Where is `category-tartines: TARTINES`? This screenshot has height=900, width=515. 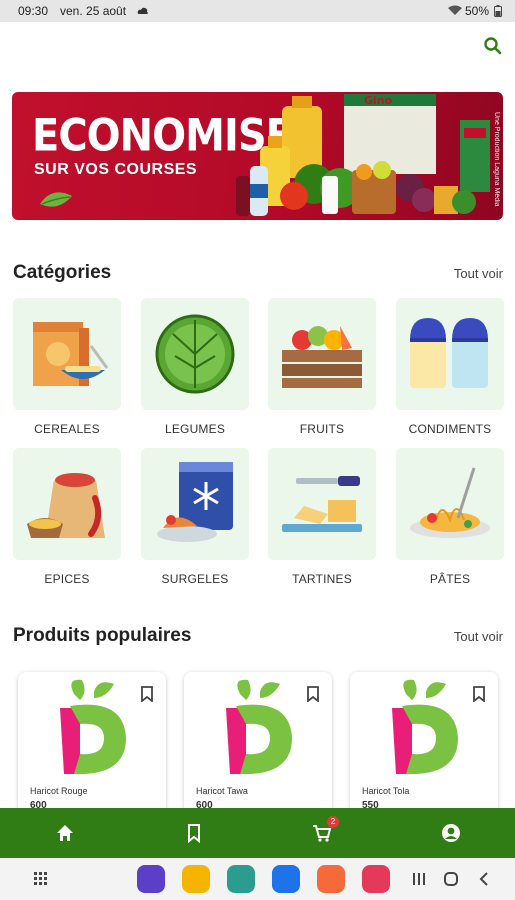
category-tartines: TARTINES is located at coordinates (322, 517).